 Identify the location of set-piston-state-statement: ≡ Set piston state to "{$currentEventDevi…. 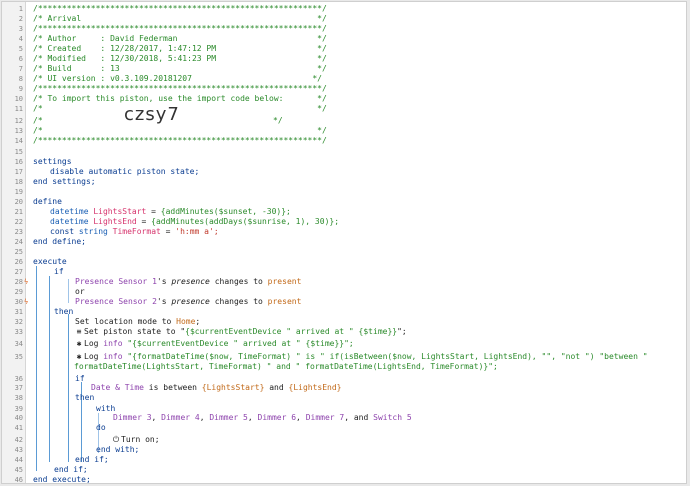
(240, 332).